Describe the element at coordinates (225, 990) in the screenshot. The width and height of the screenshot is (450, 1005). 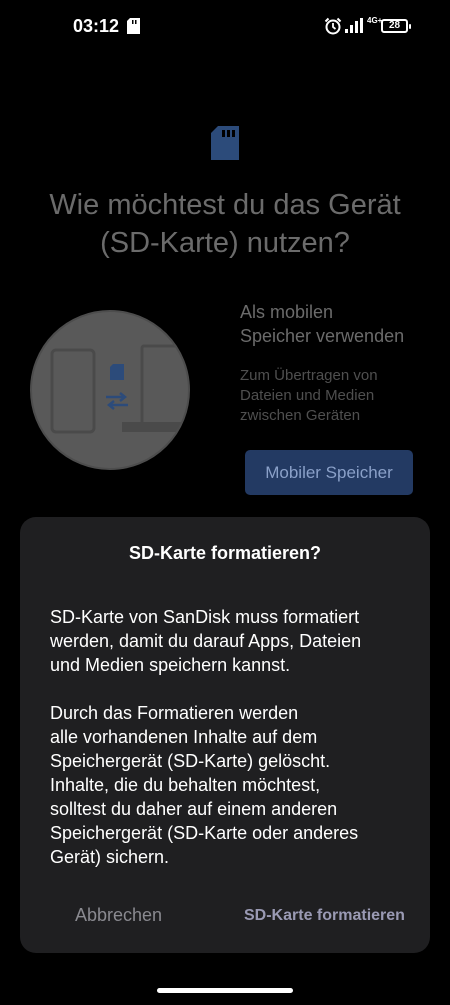
I see `home-indicator` at that location.